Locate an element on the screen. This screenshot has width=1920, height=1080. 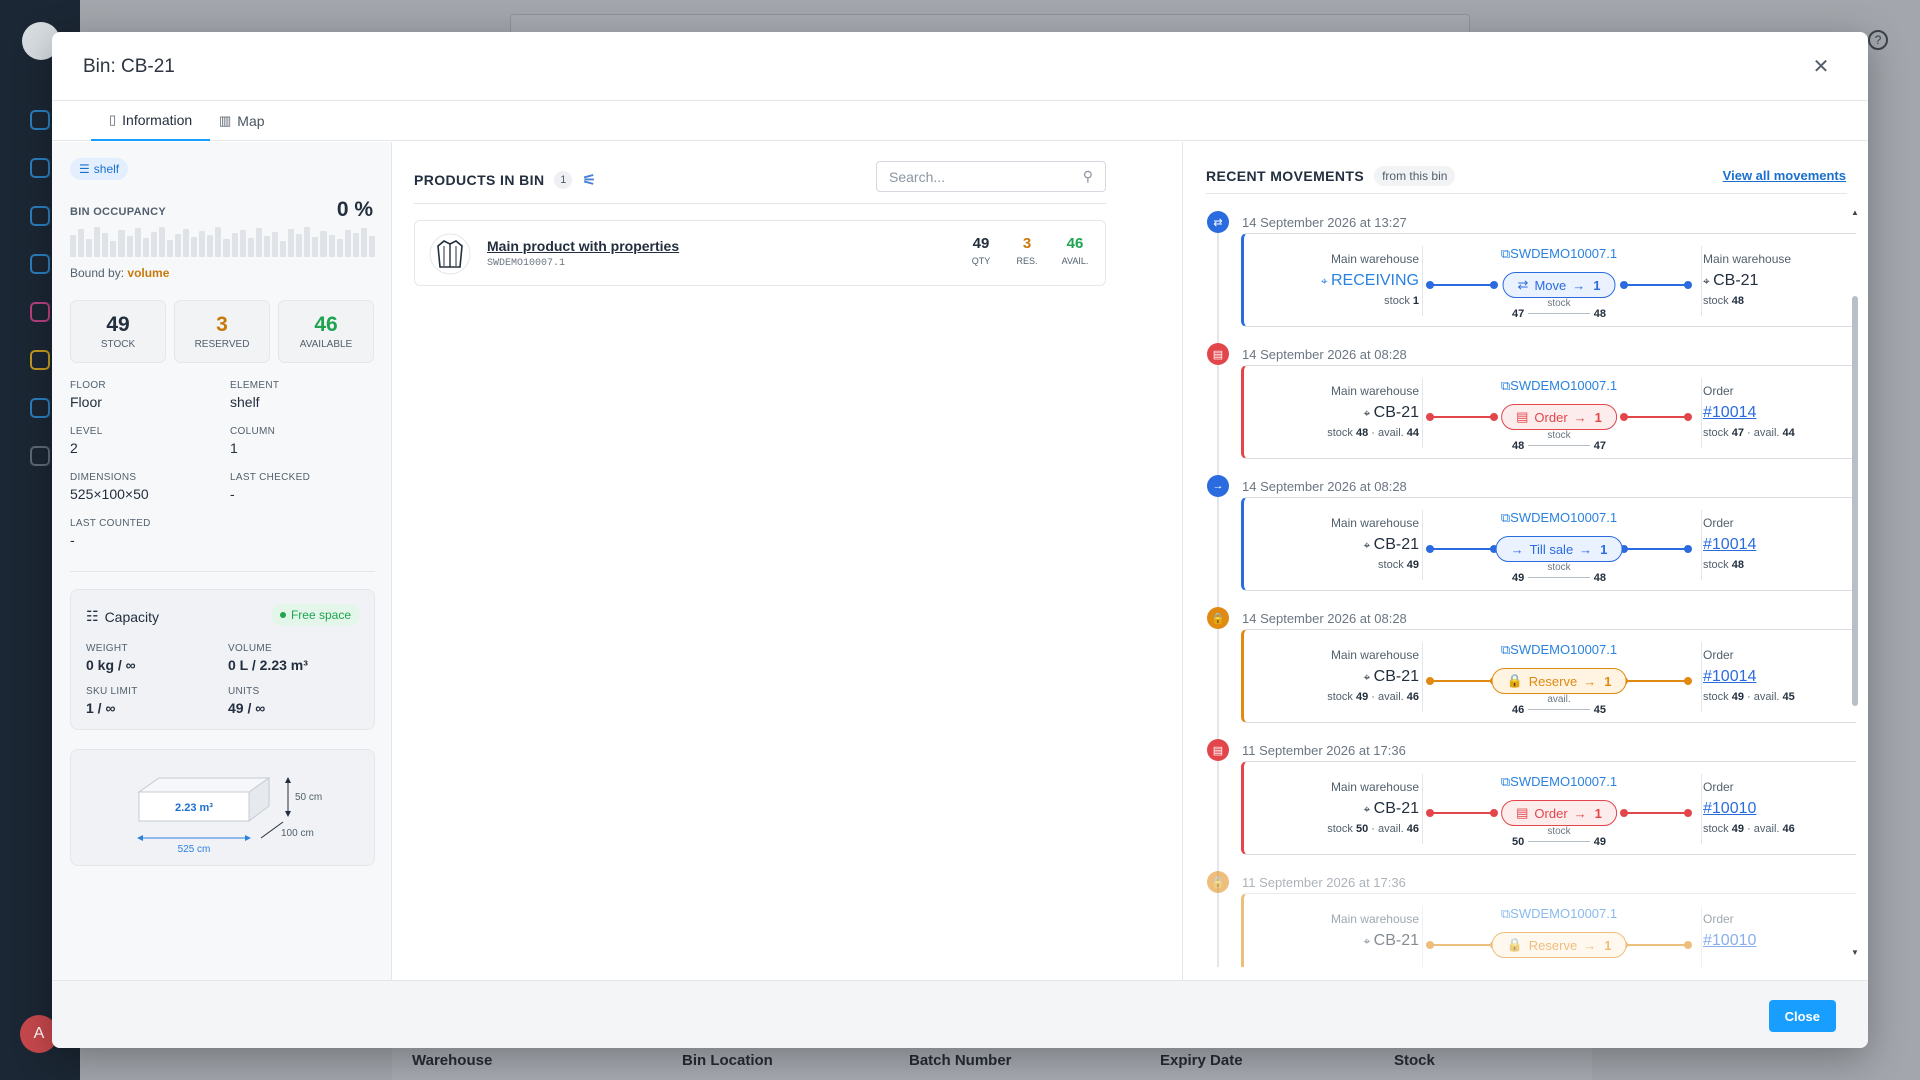
info-dimensions-value: 525×100×50 is located at coordinates (109, 494).